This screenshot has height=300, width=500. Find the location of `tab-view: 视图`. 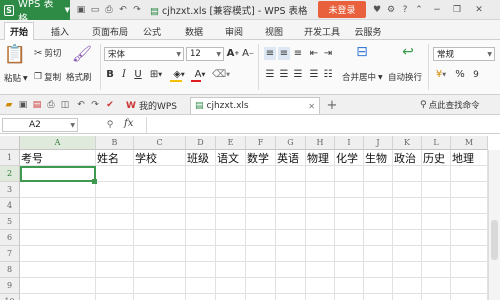

tab-view: 视图 is located at coordinates (274, 31).